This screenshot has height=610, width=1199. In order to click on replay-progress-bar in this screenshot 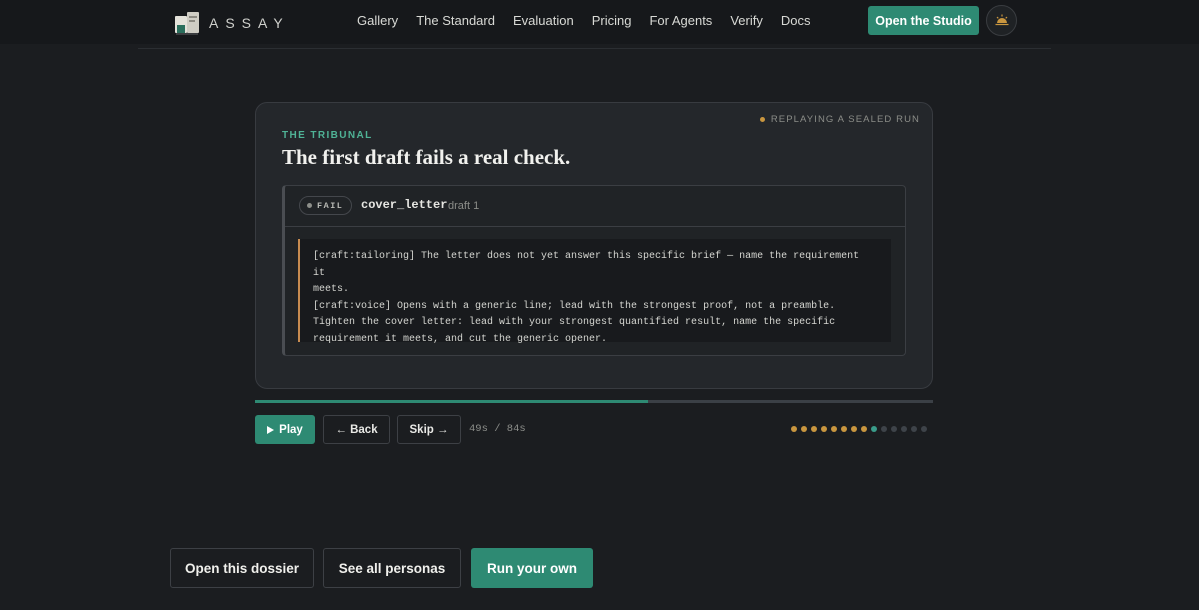, I will do `click(594, 401)`.